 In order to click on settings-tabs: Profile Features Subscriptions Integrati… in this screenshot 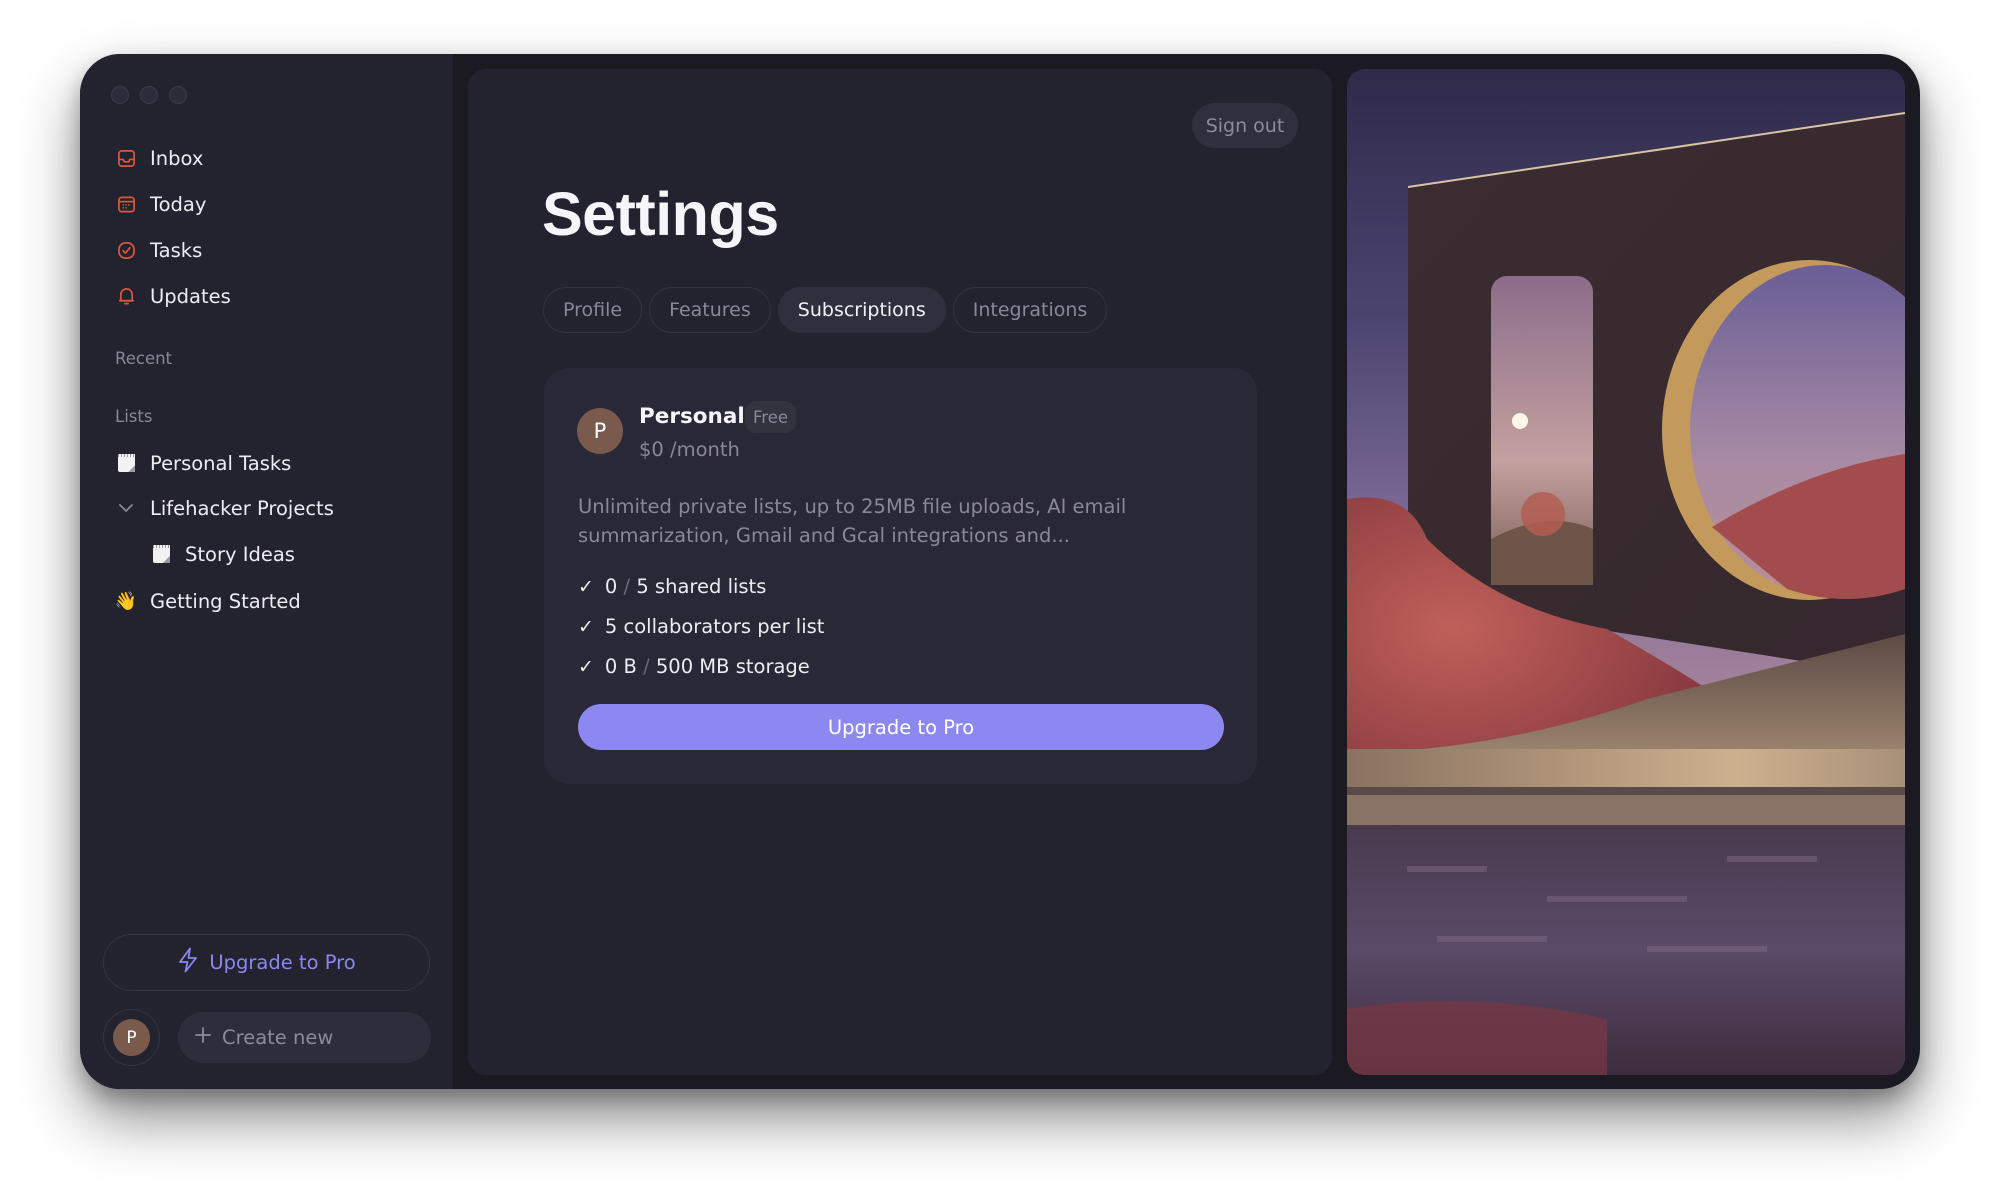, I will do `click(825, 310)`.